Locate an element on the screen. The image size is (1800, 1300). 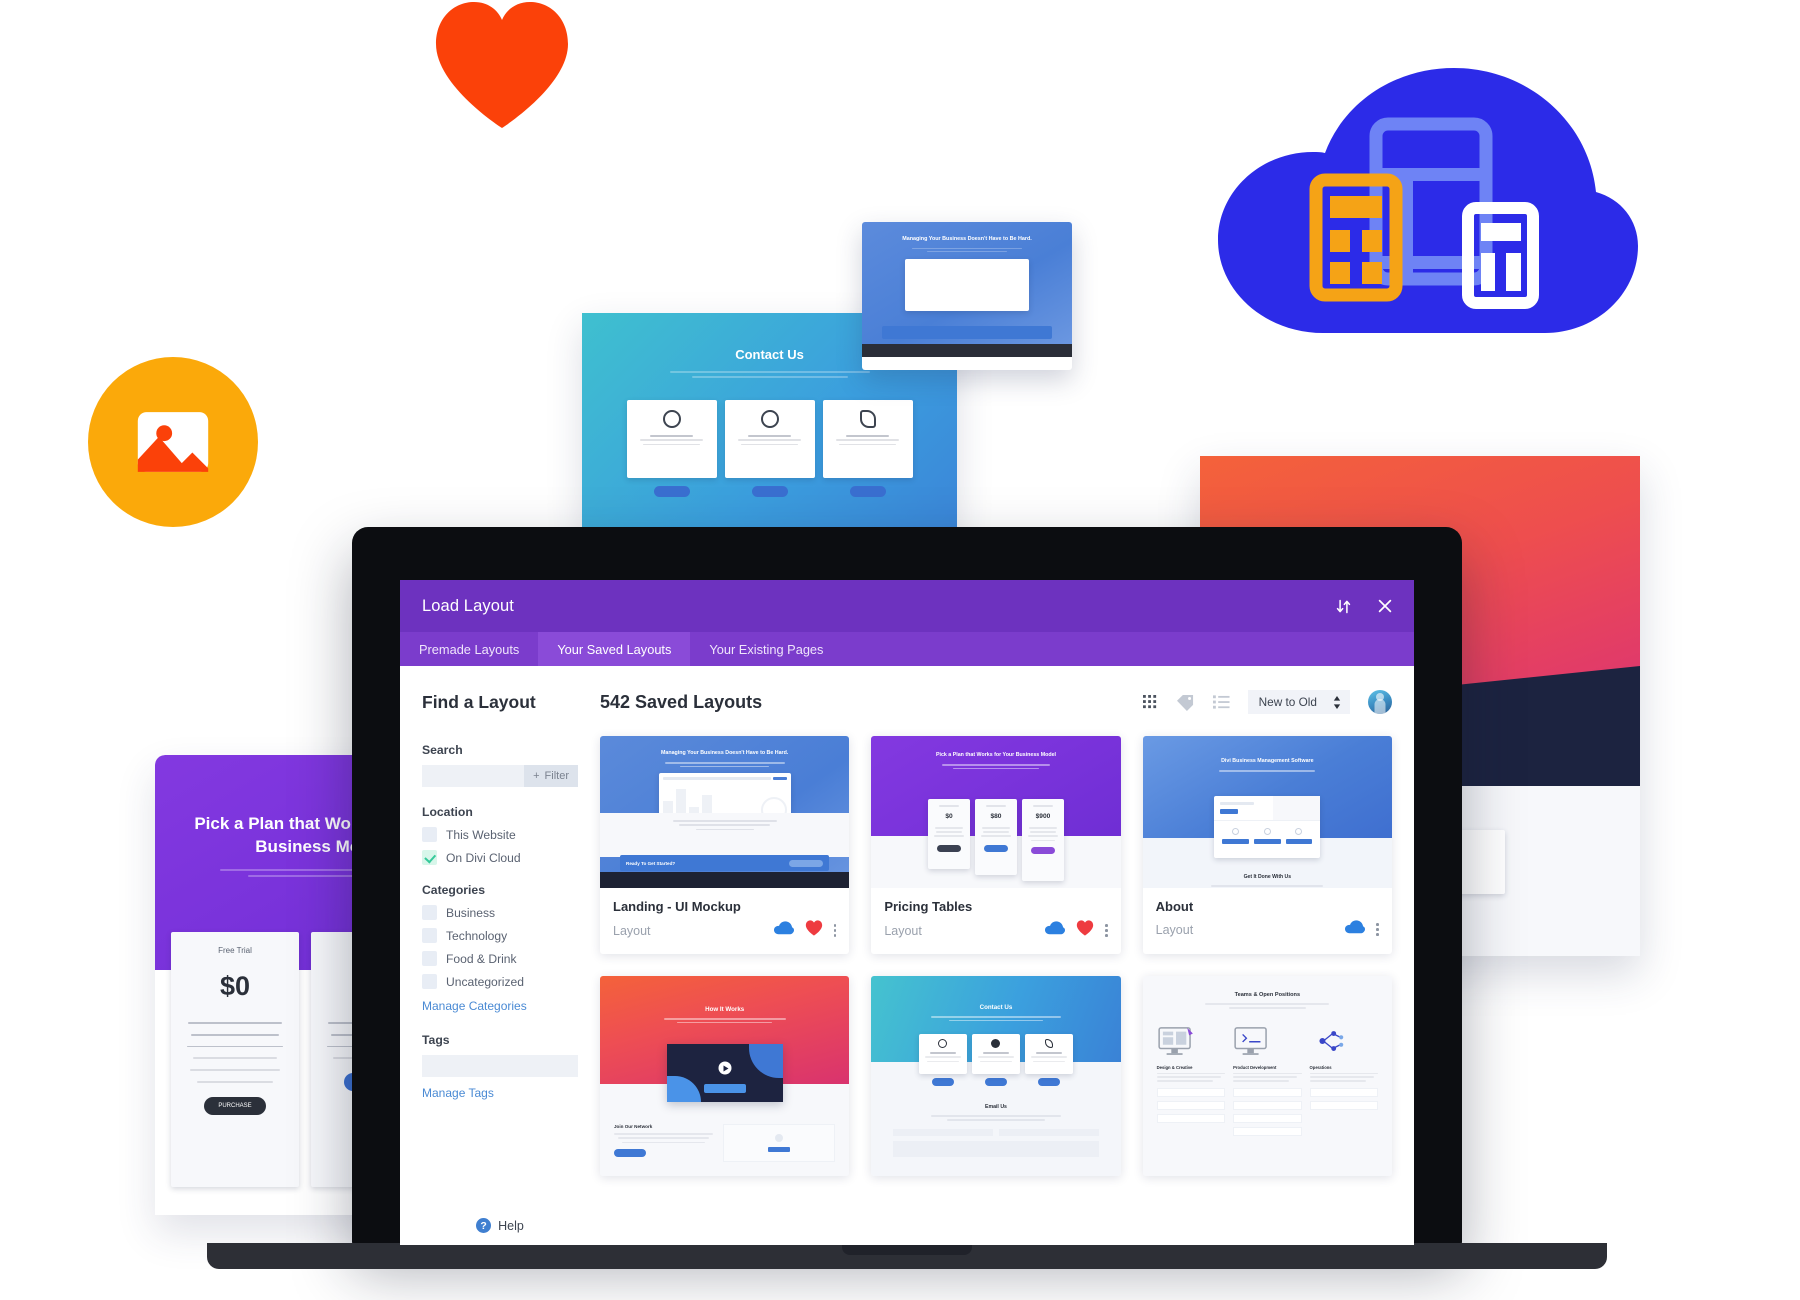
layout-card-footer: Landing - UI Mockup Layout is located at coordinates (724, 921).